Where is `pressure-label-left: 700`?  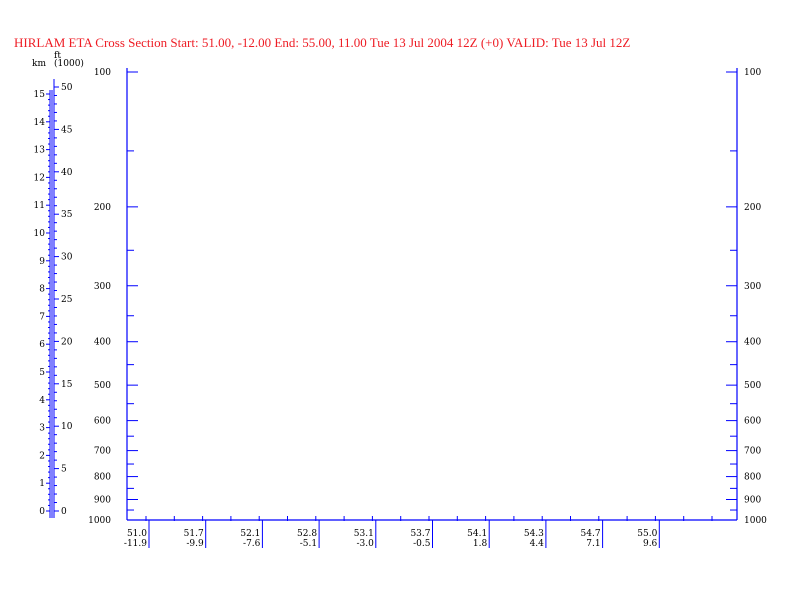 pressure-label-left: 700 is located at coordinates (102, 452).